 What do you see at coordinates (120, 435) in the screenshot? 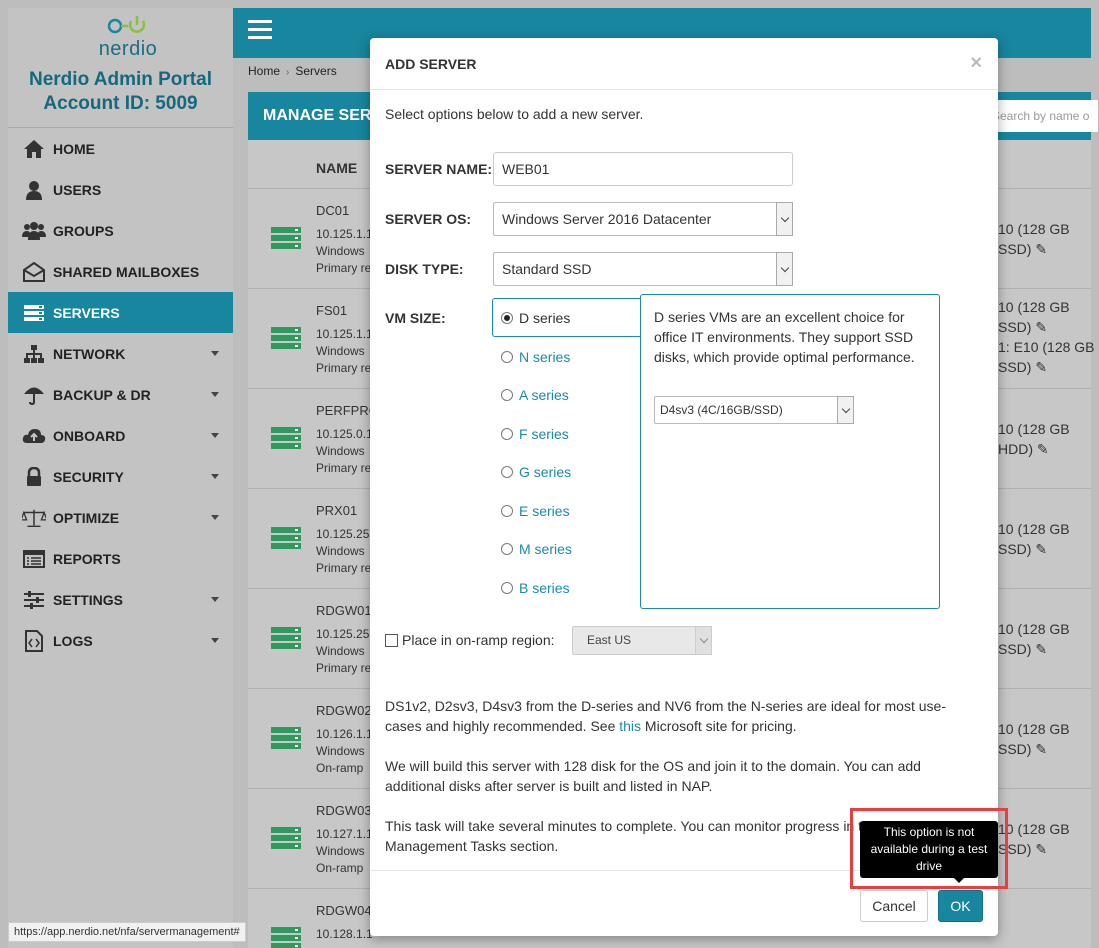
I see `sidebar-item-onboard: ONBOARD` at bounding box center [120, 435].